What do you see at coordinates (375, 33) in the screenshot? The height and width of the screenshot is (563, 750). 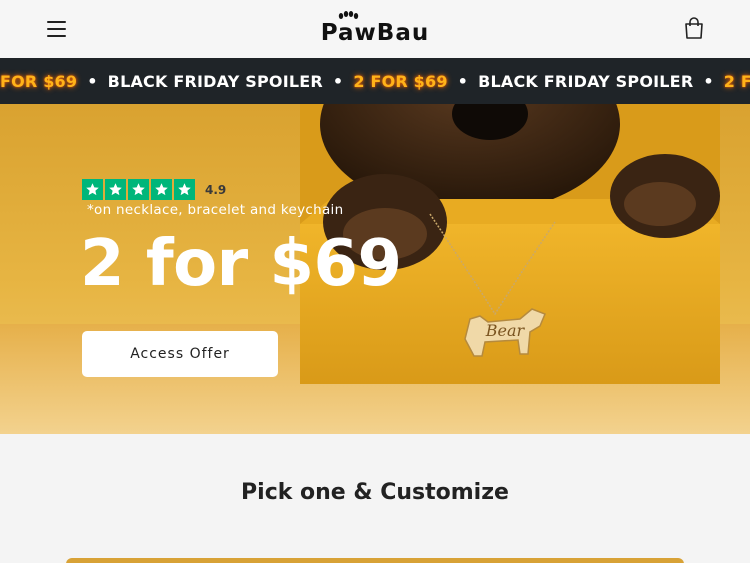 I see `svg-text: PawBau` at bounding box center [375, 33].